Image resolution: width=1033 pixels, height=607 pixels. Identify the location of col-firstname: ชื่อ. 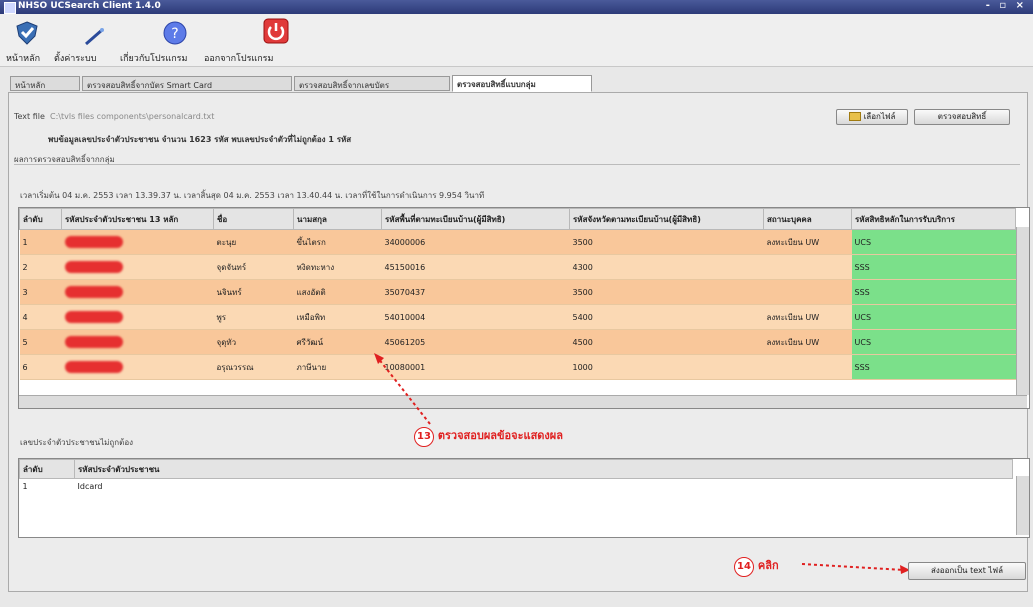
(253, 219).